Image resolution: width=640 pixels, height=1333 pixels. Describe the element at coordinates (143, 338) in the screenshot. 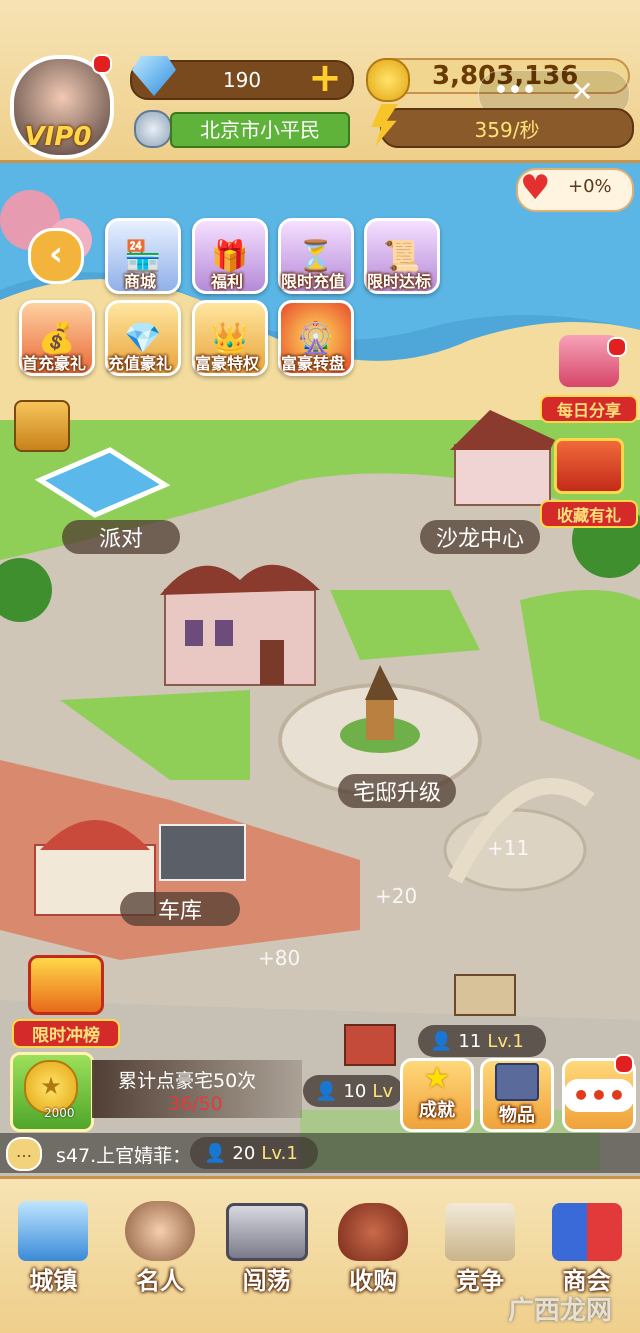

I see `menu-recharge-gift: 💎 充值豪礼` at that location.